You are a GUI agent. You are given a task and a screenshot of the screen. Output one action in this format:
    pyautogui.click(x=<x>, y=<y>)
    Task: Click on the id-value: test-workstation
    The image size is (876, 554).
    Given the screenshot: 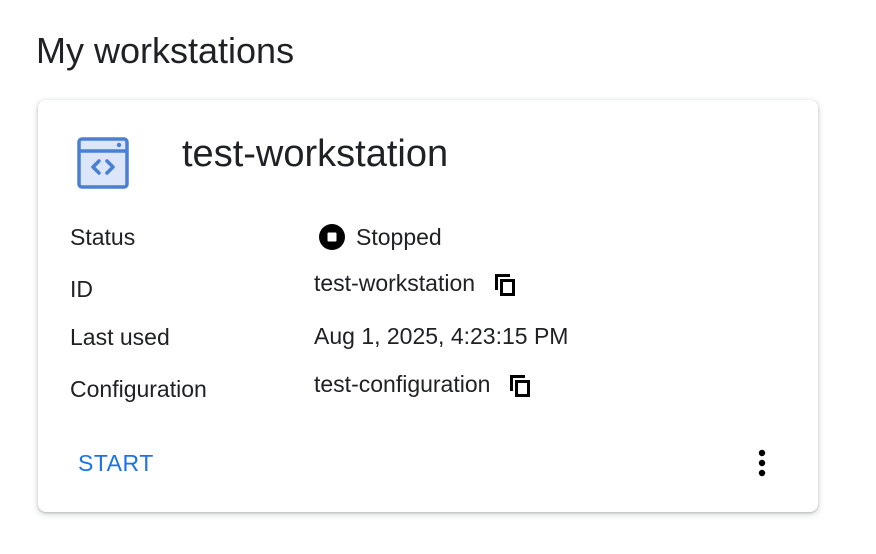 What is the action you would take?
    pyautogui.click(x=416, y=283)
    